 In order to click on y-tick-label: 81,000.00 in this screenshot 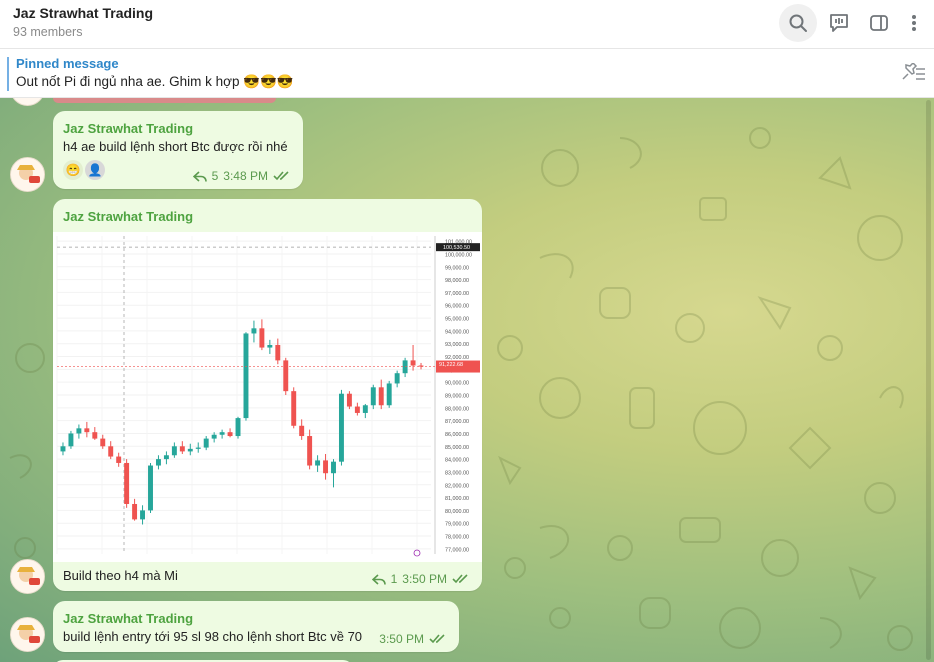, I will do `click(457, 499)`.